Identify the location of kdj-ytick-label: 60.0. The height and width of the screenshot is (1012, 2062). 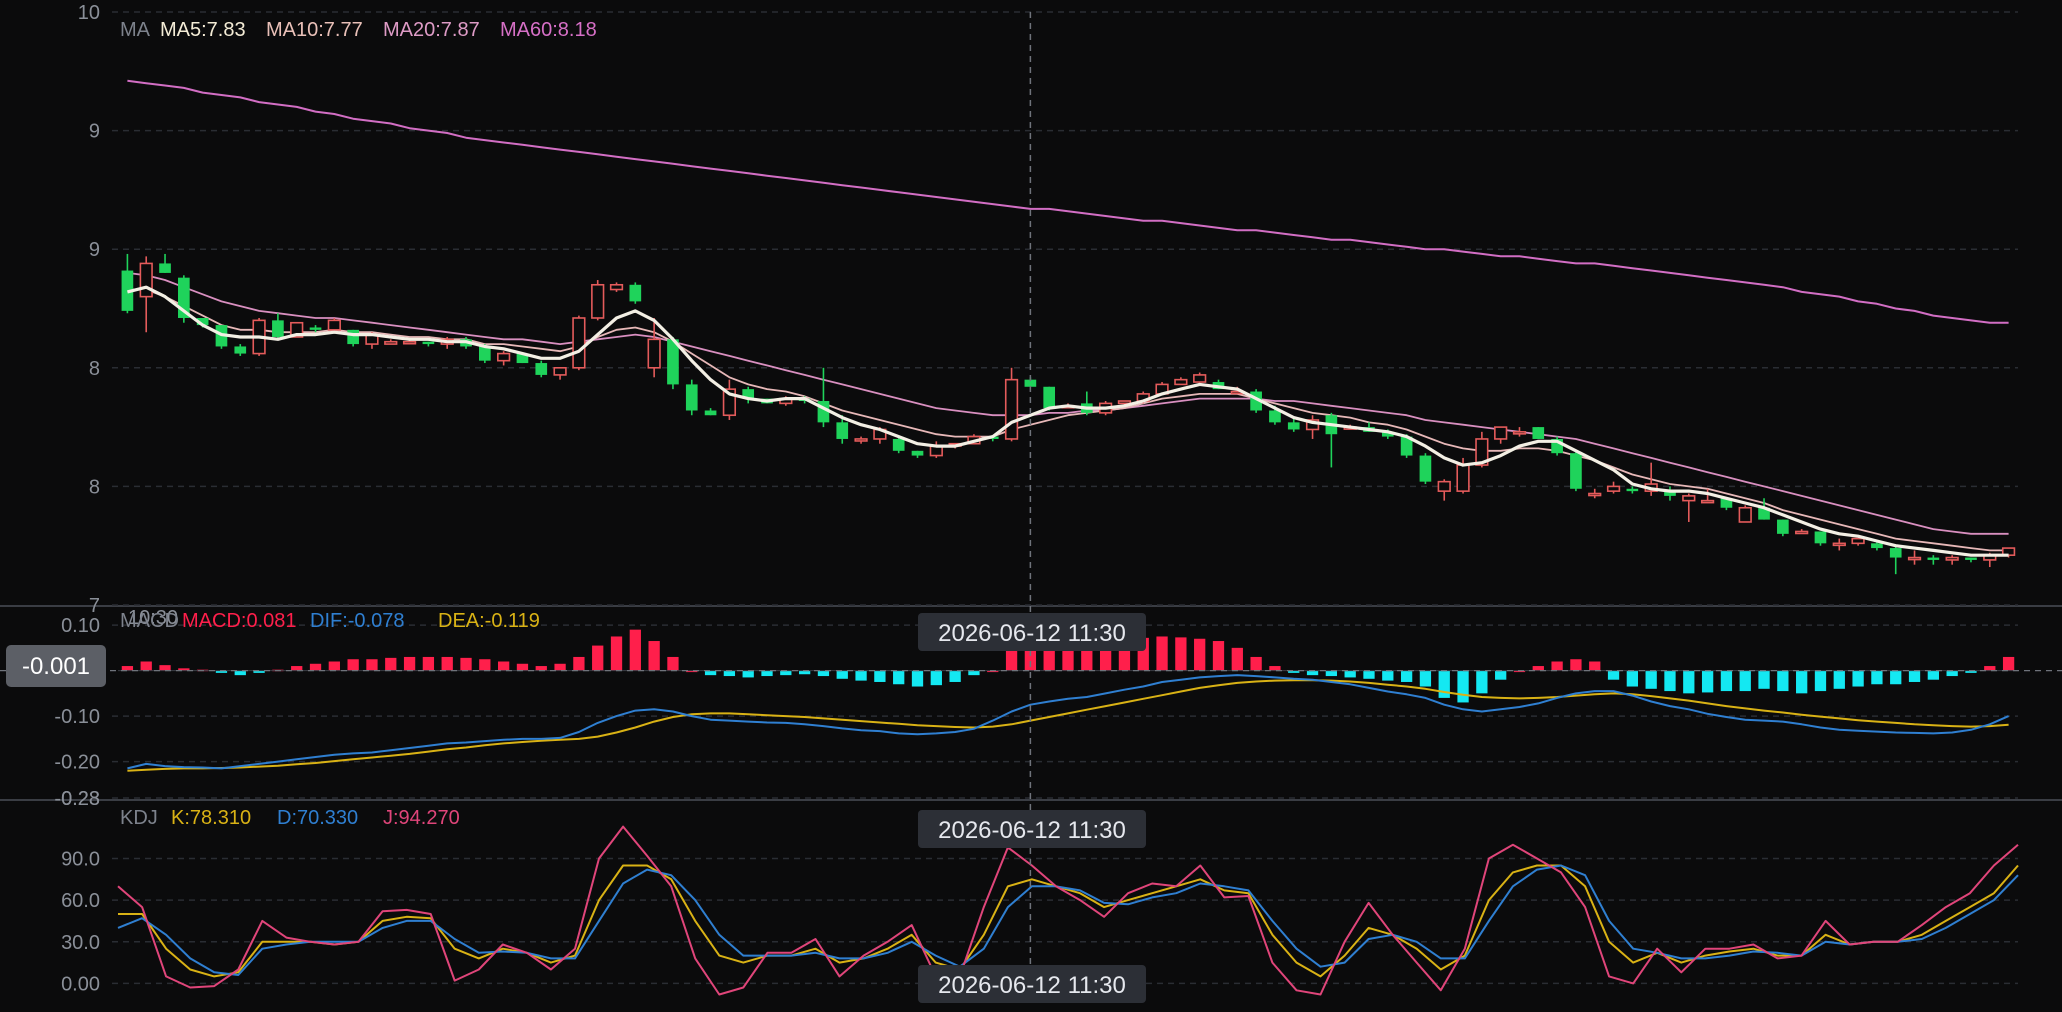
(80, 901).